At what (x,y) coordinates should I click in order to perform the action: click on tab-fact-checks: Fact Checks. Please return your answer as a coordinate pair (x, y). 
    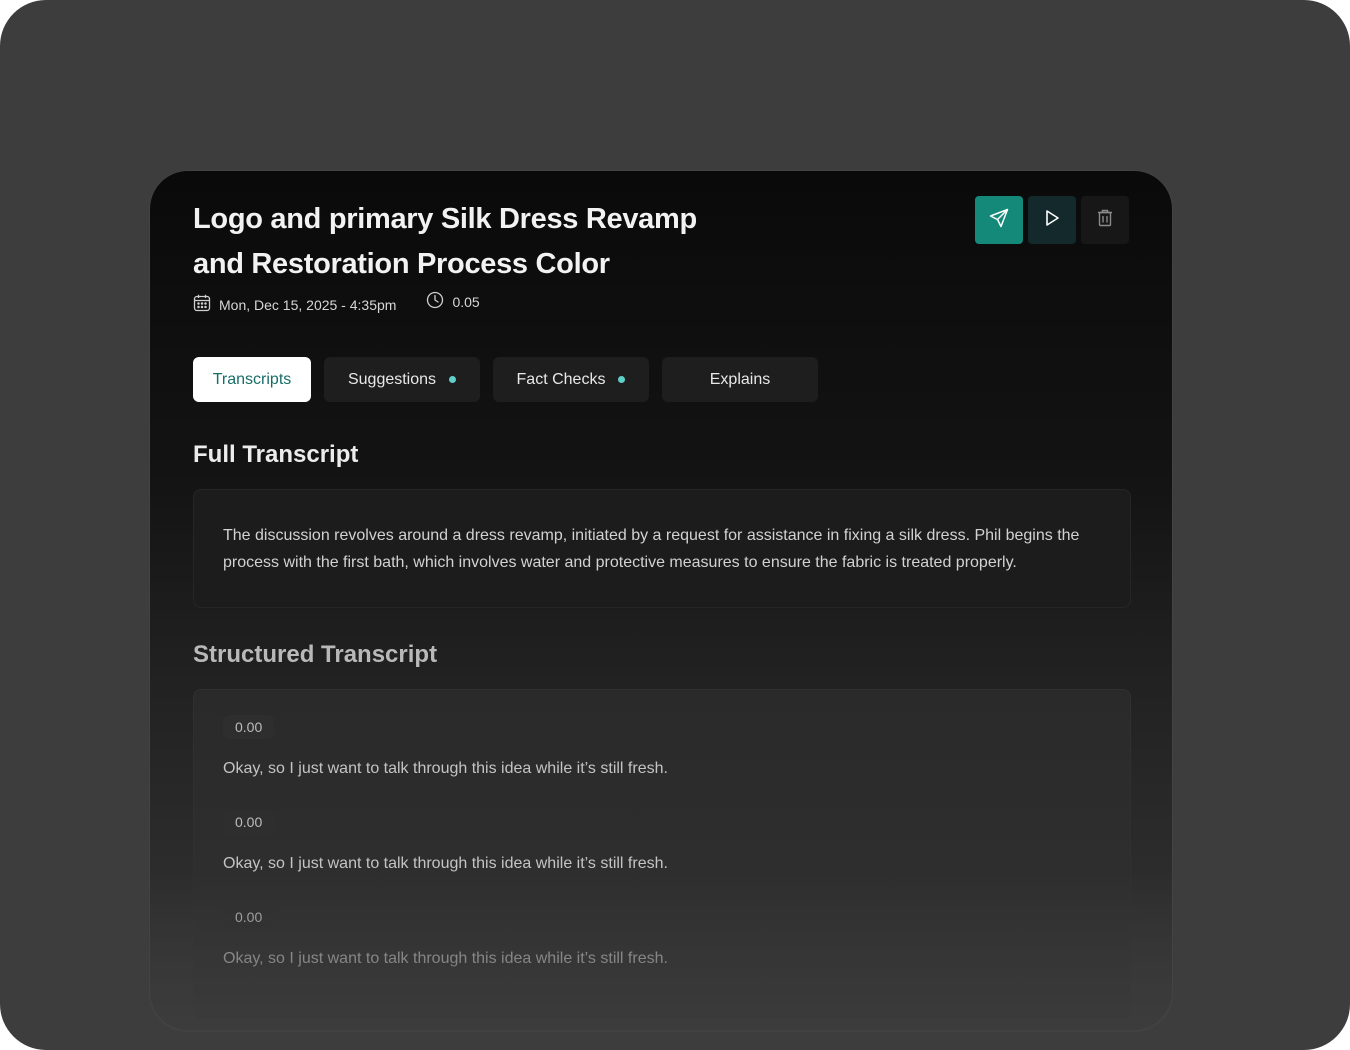
    Looking at the image, I should click on (571, 379).